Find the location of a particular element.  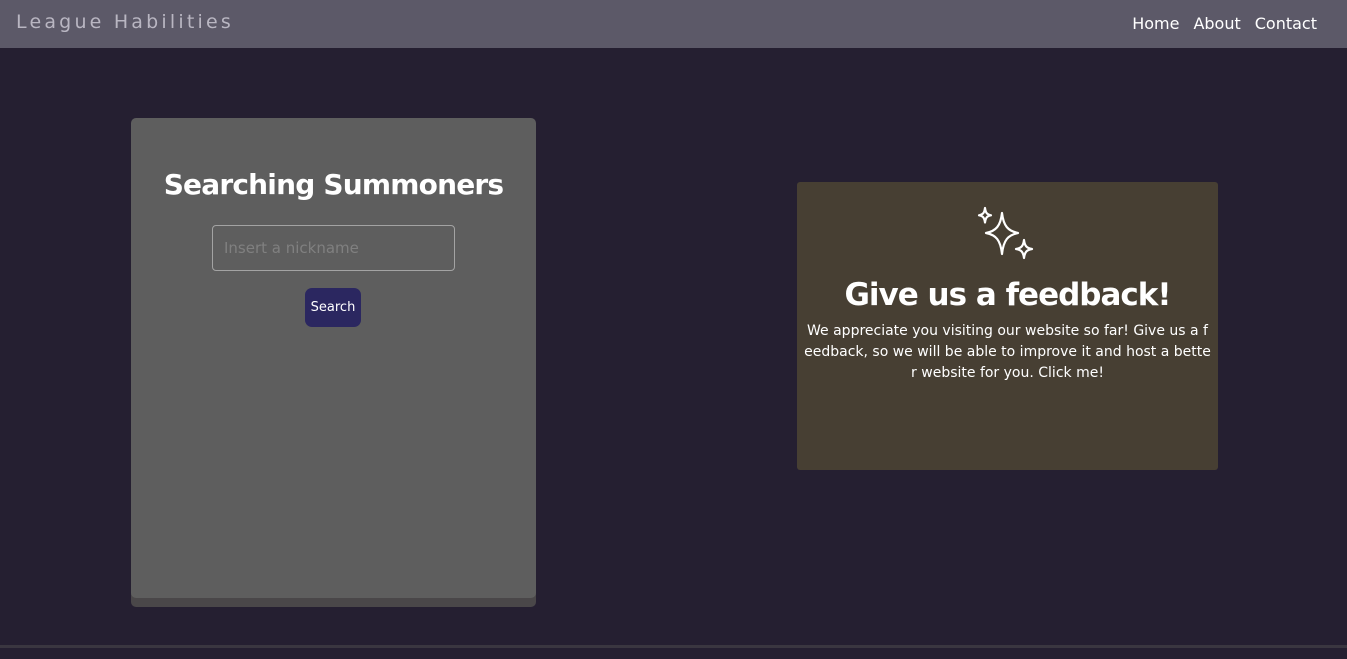

footer-divider is located at coordinates (673, 646).